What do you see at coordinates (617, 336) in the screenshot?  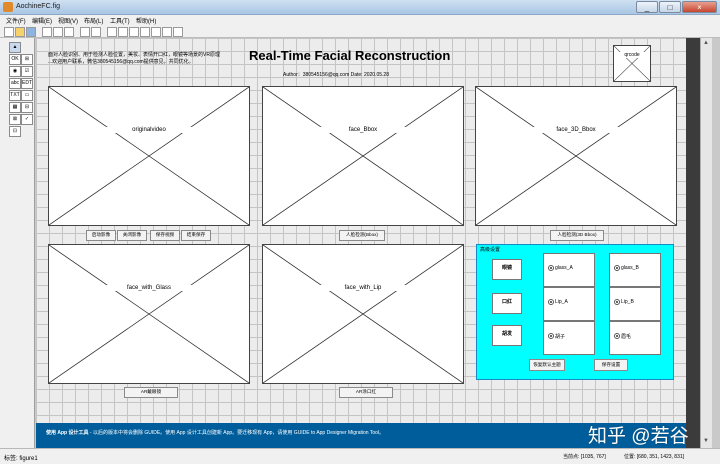 I see `radio-eyebrow-icon` at bounding box center [617, 336].